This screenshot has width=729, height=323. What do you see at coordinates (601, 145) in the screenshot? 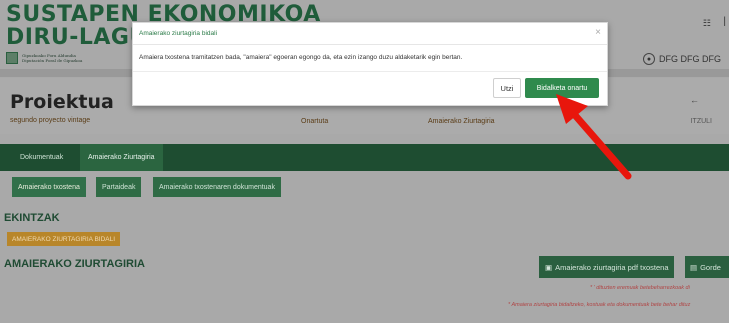
I see `annotation-arrow-shaft` at bounding box center [601, 145].